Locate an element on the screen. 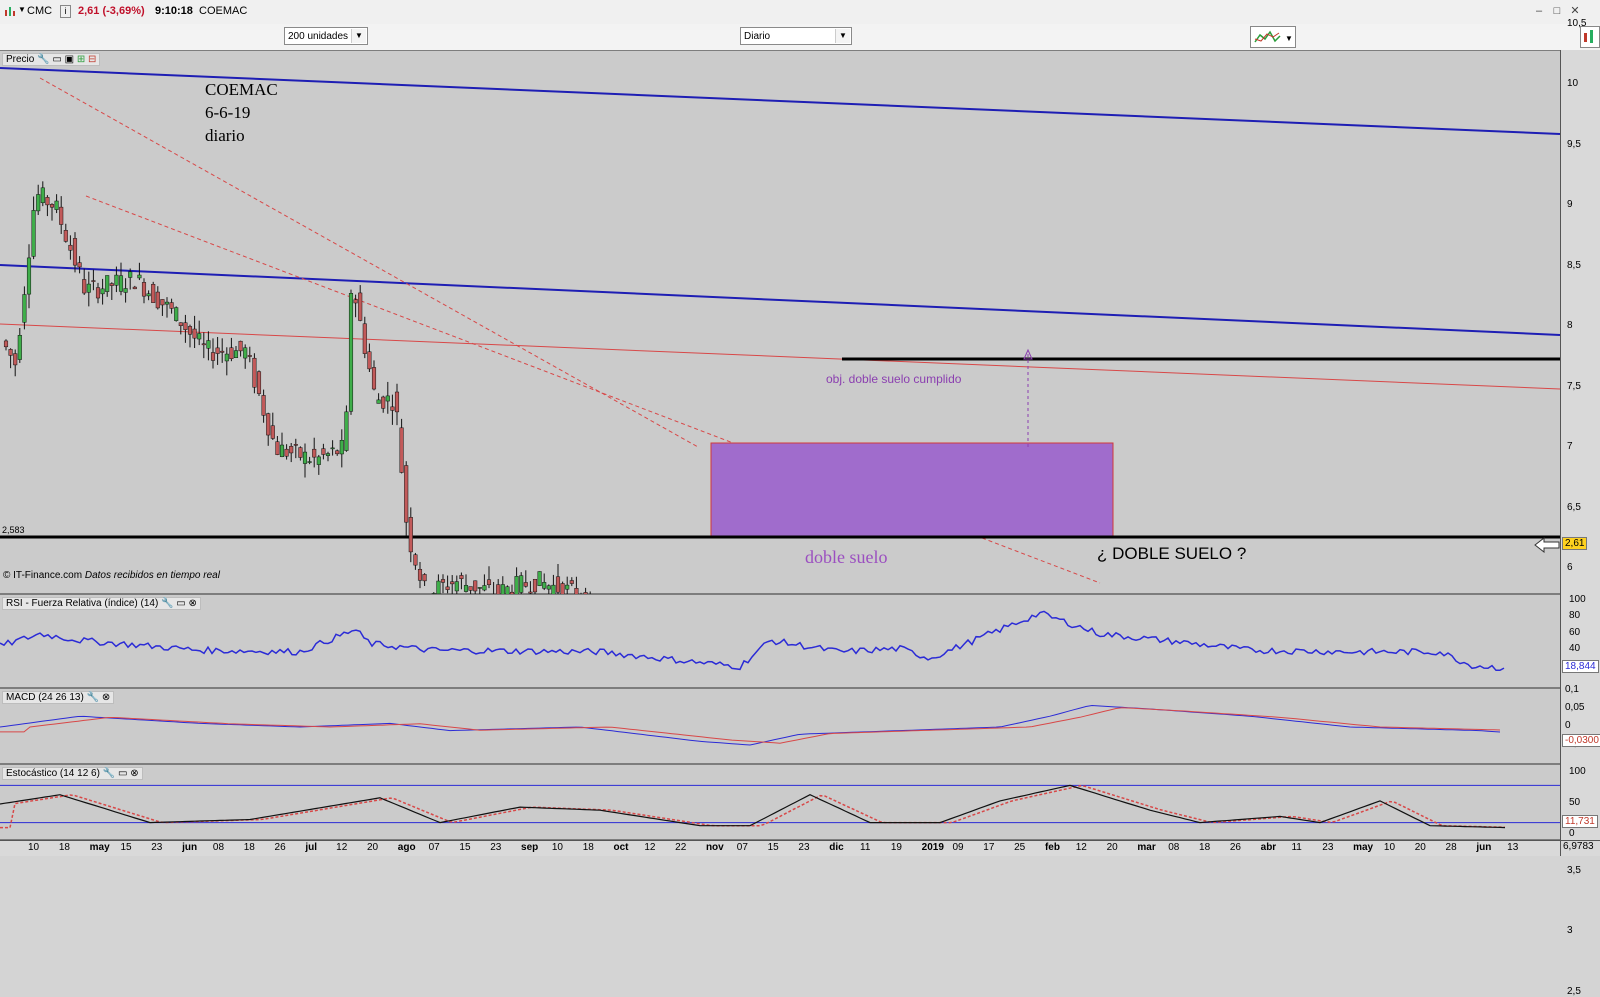 This screenshot has width=1600, height=997. question-annotation: ¿ DOBLE SUELO ? is located at coordinates (1172, 553).